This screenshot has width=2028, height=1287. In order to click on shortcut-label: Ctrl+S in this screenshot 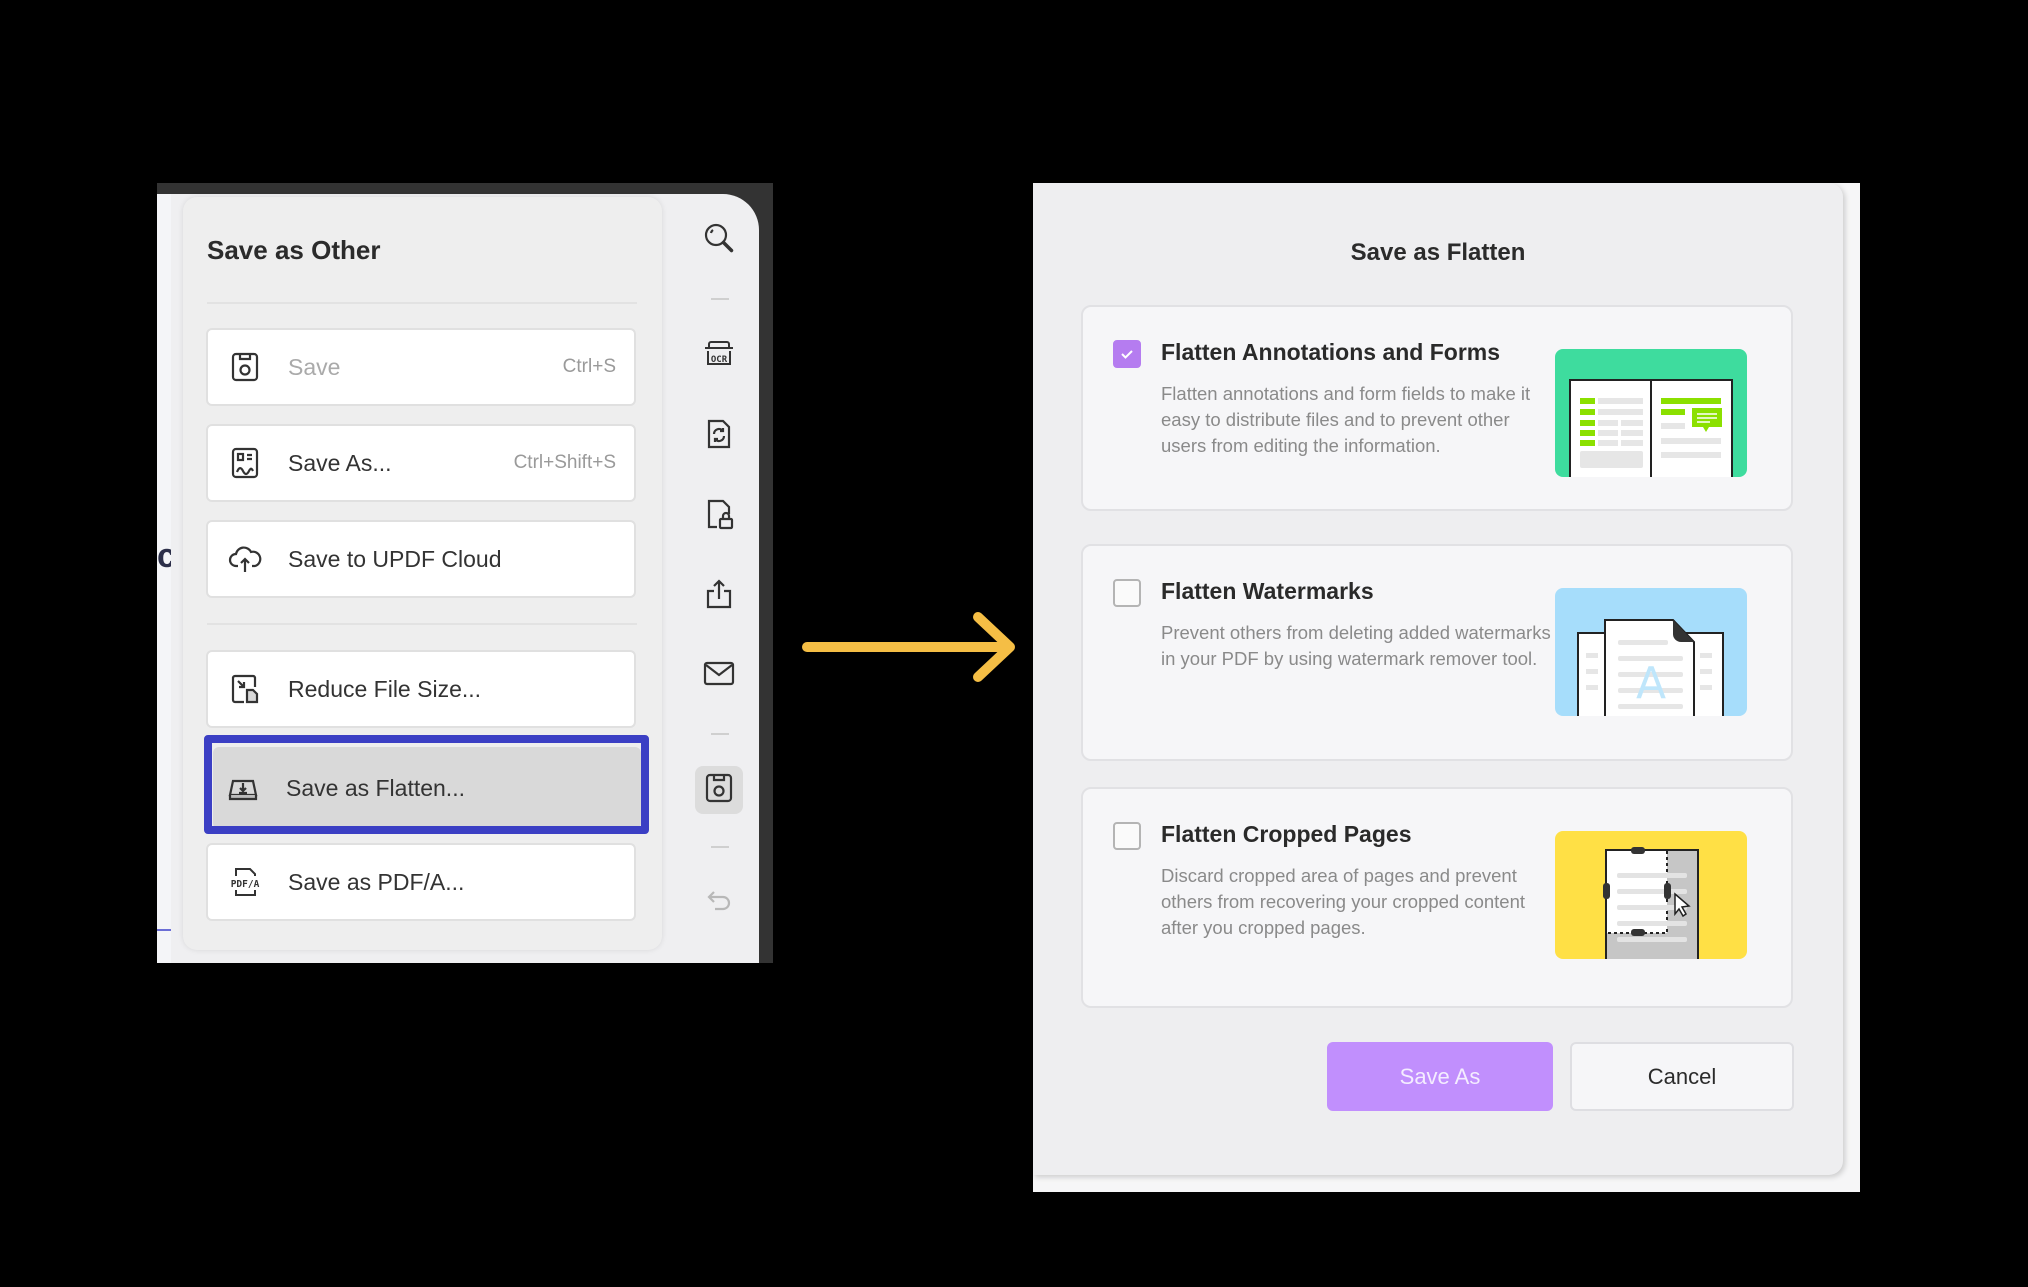, I will do `click(589, 366)`.